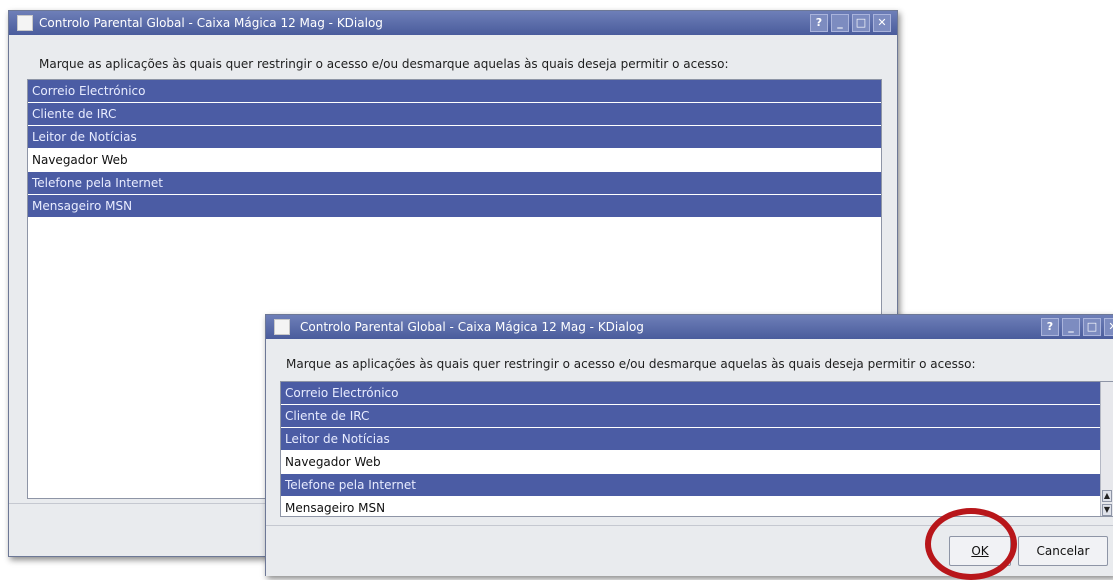 The image size is (1113, 580). What do you see at coordinates (1107, 510) in the screenshot?
I see `scroll-down-arrow-icon: ▼` at bounding box center [1107, 510].